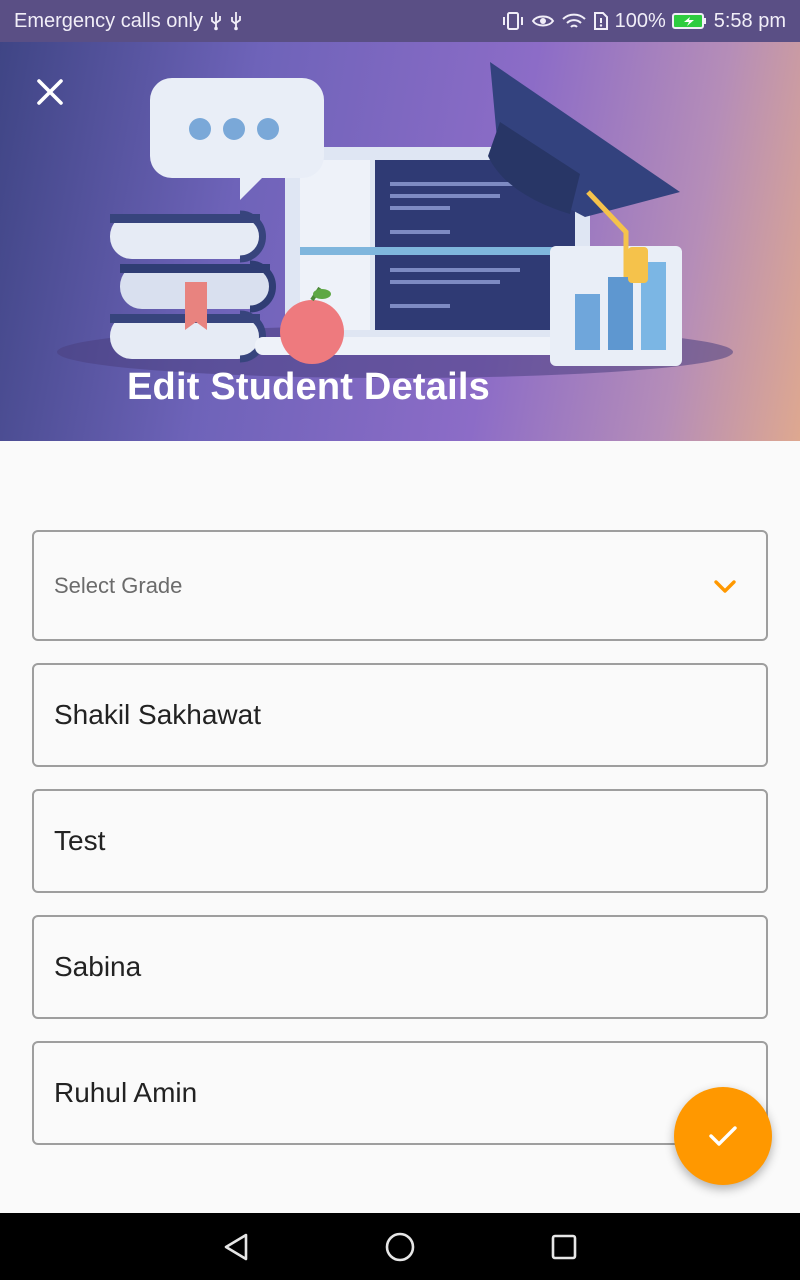 The height and width of the screenshot is (1280, 800). I want to click on close-button, so click(50, 92).